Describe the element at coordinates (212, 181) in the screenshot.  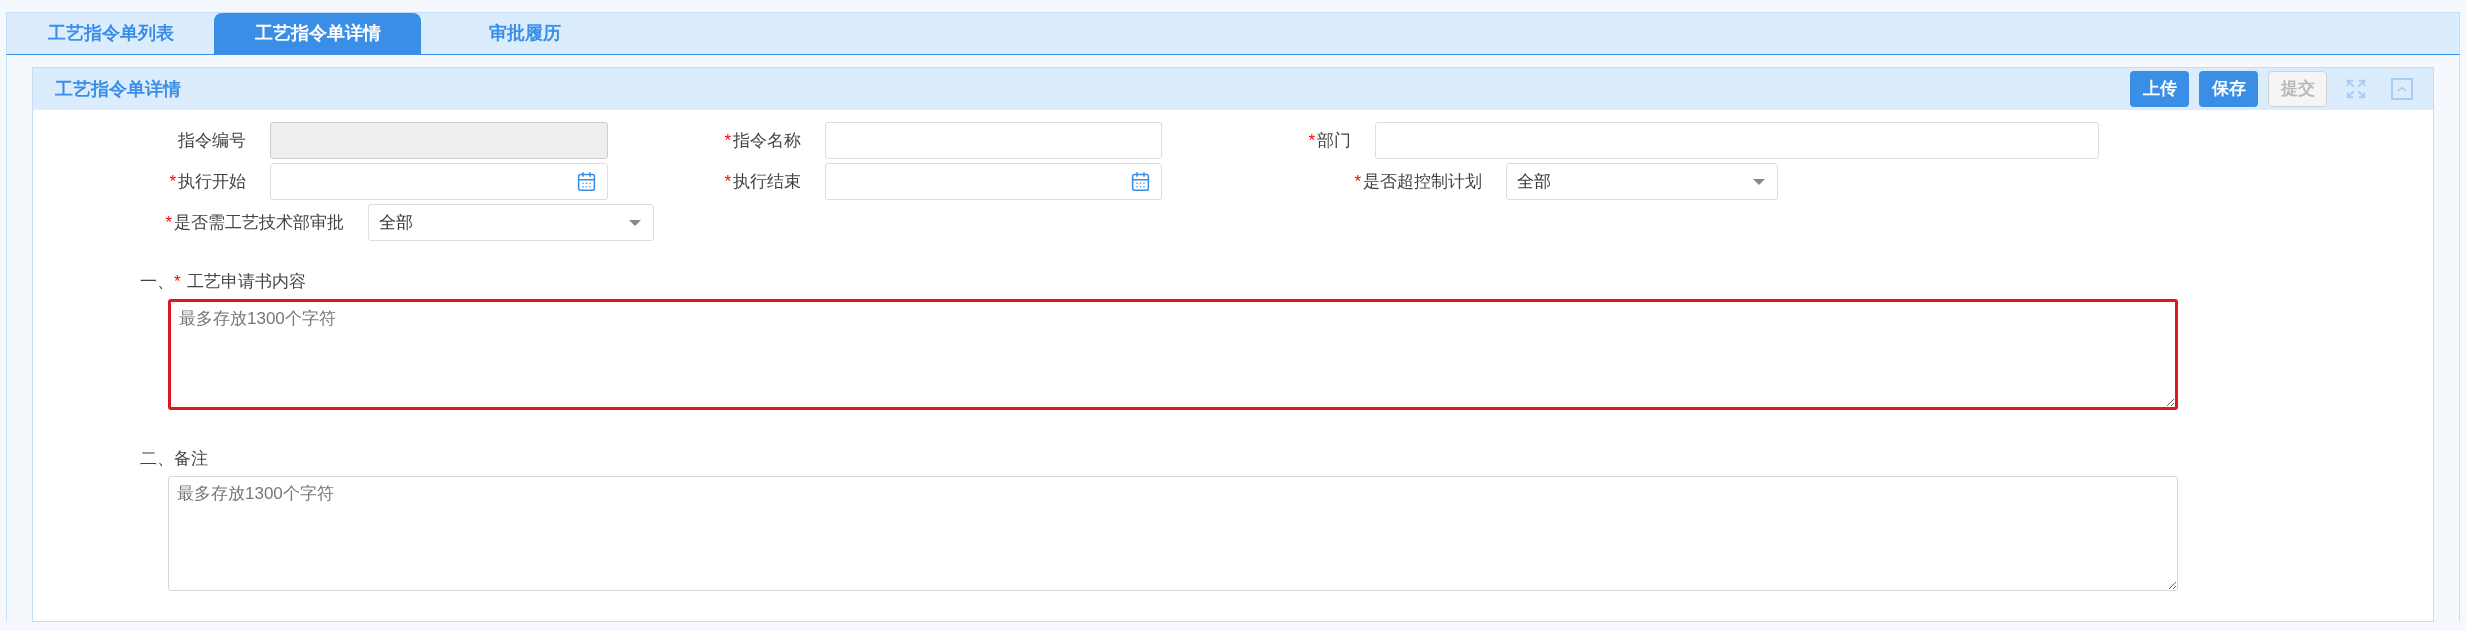
I see `field-label: 执行开始` at that location.